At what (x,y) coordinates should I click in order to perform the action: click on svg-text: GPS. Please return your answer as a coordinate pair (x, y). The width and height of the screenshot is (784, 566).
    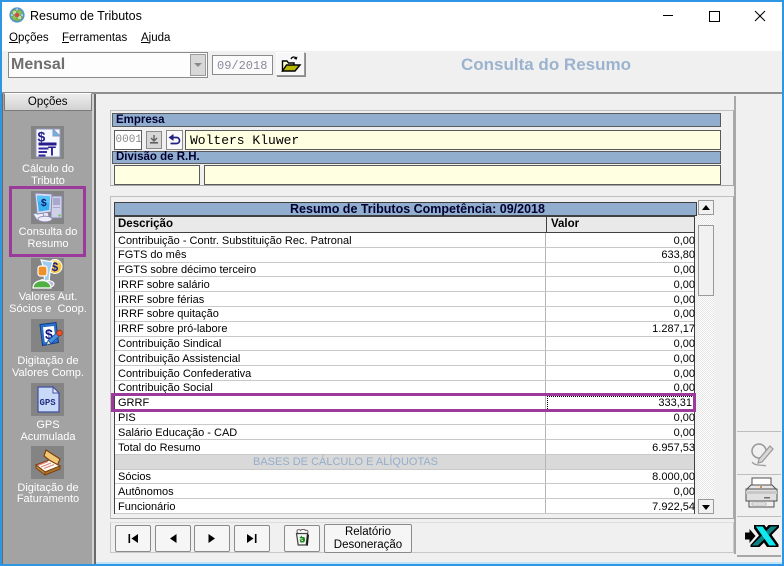
    Looking at the image, I should click on (48, 403).